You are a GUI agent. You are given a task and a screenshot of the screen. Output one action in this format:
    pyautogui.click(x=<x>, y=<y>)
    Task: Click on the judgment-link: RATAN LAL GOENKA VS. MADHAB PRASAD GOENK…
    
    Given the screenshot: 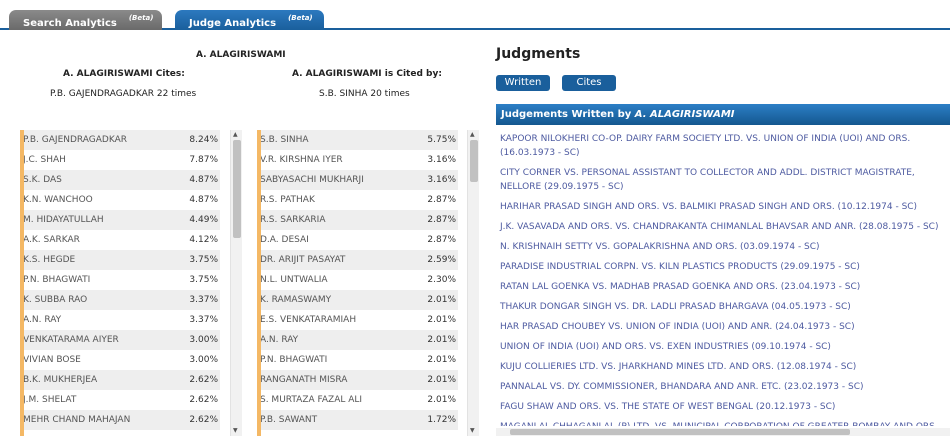 What is the action you would take?
    pyautogui.click(x=723, y=287)
    